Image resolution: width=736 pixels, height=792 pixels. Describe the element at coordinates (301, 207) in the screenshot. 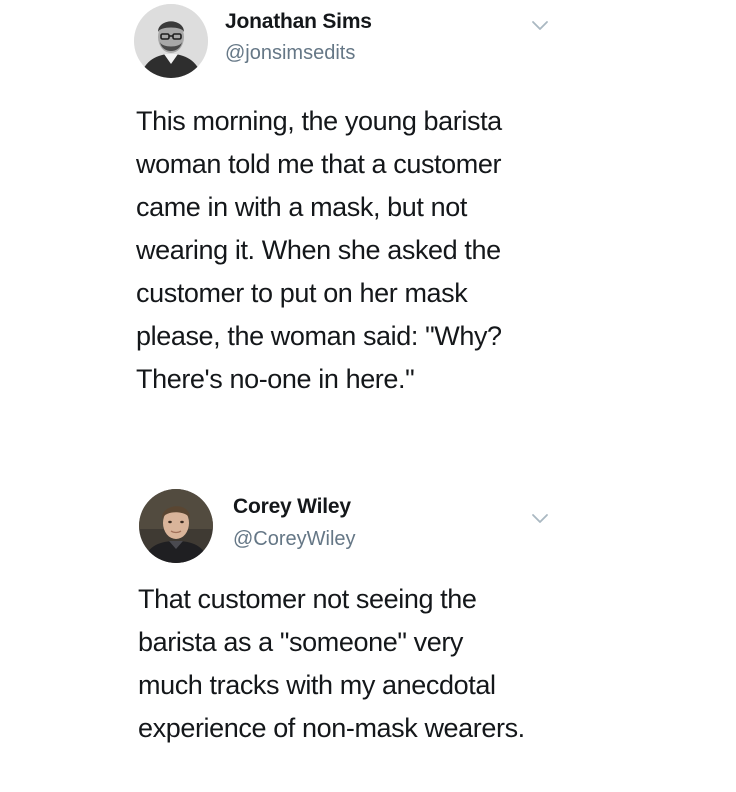

I see `tweet-text-line: came in with a mask, but not` at that location.